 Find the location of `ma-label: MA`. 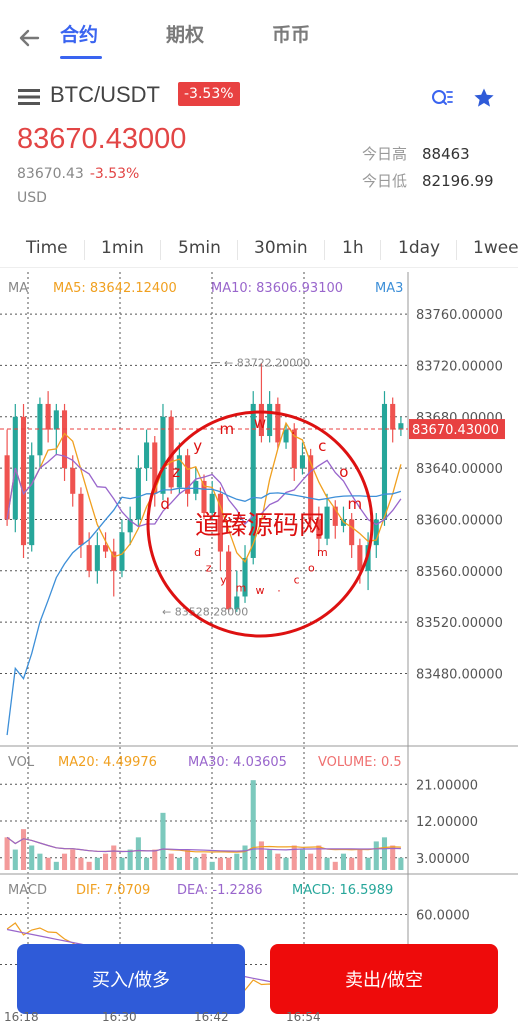

ma-label: MA is located at coordinates (18, 288).